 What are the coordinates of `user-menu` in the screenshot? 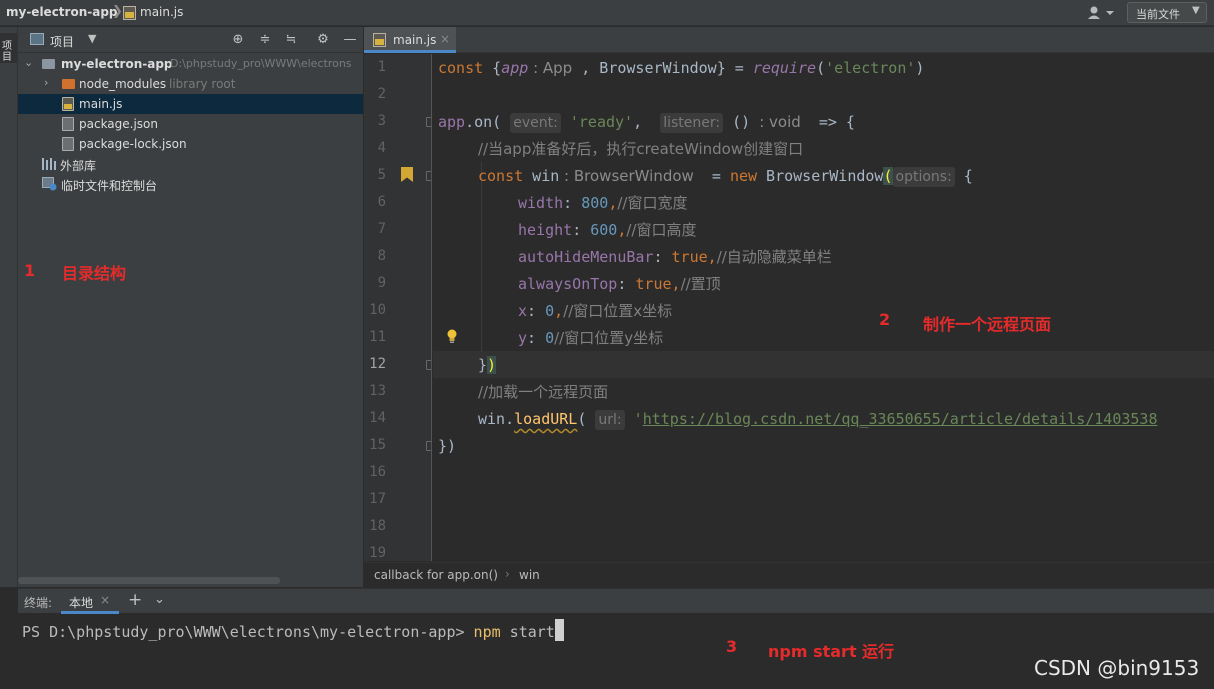 It's located at (1102, 13).